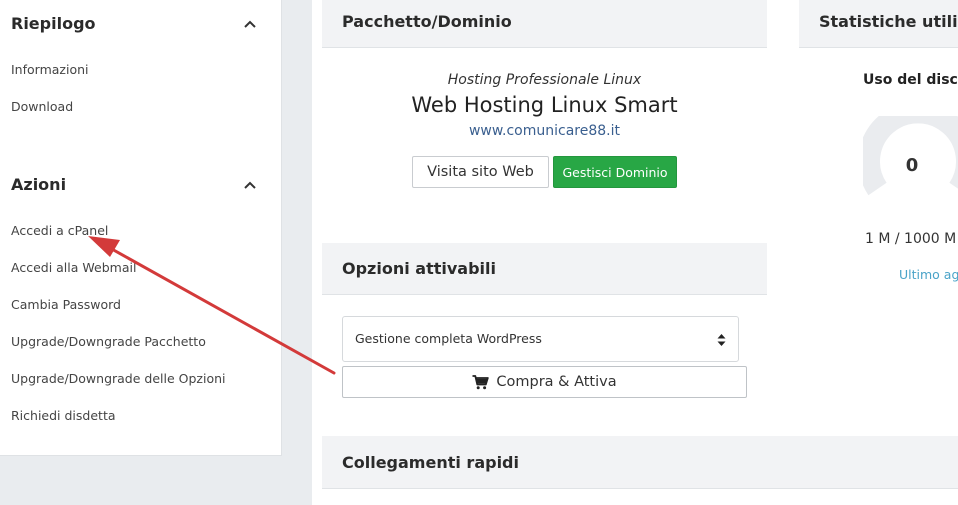 Image resolution: width=958 pixels, height=505 pixels. Describe the element at coordinates (615, 172) in the screenshot. I see `manage-domain-button: Gestisci Dominio` at that location.